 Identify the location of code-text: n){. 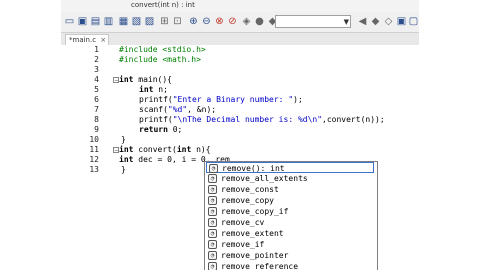
(201, 149).